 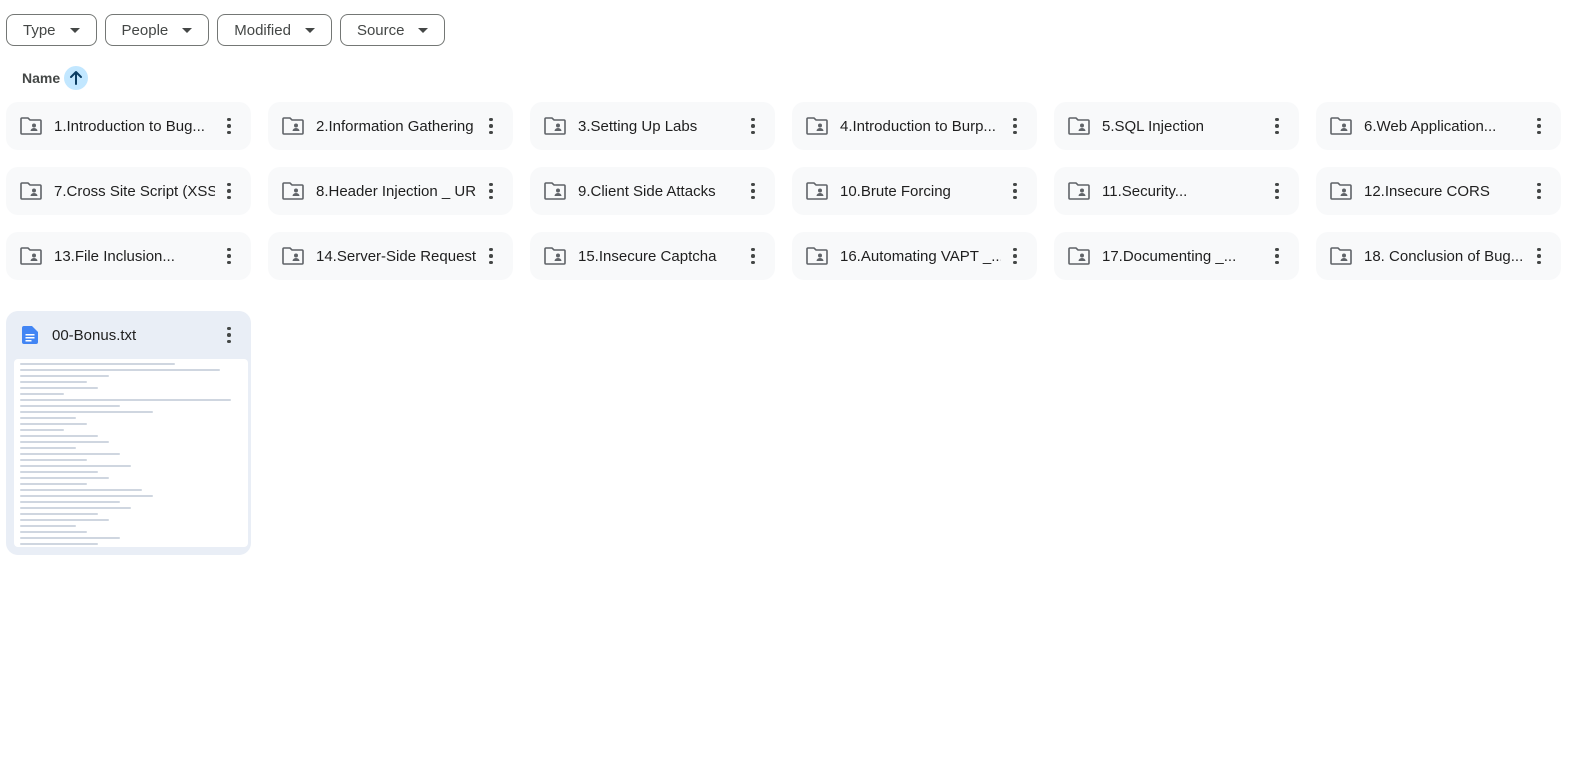 I want to click on folder-tile: 15.Insecure Captcha, so click(x=652, y=256).